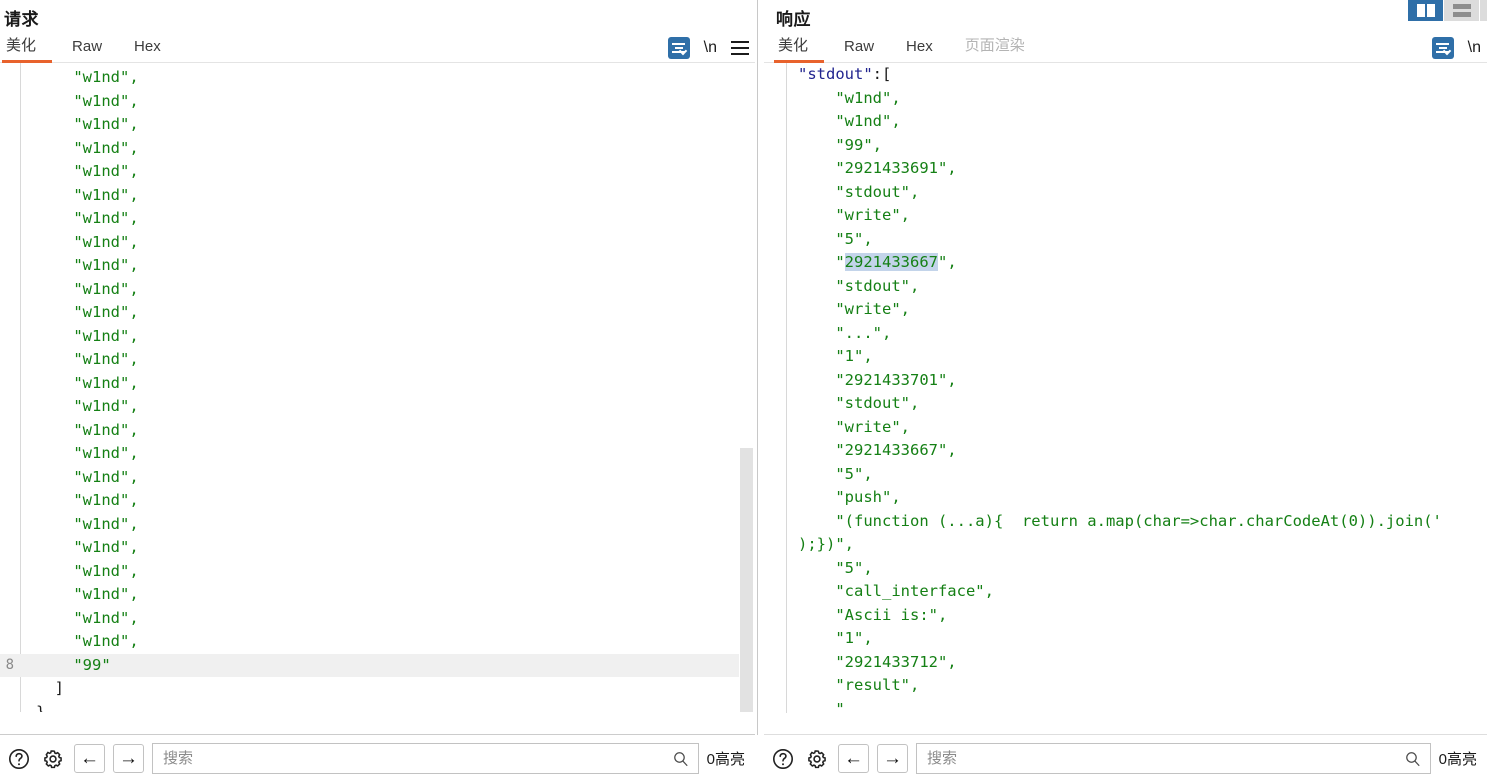 This screenshot has height=782, width=1487. Describe the element at coordinates (877, 168) in the screenshot. I see `code-text: "2921433691",` at that location.